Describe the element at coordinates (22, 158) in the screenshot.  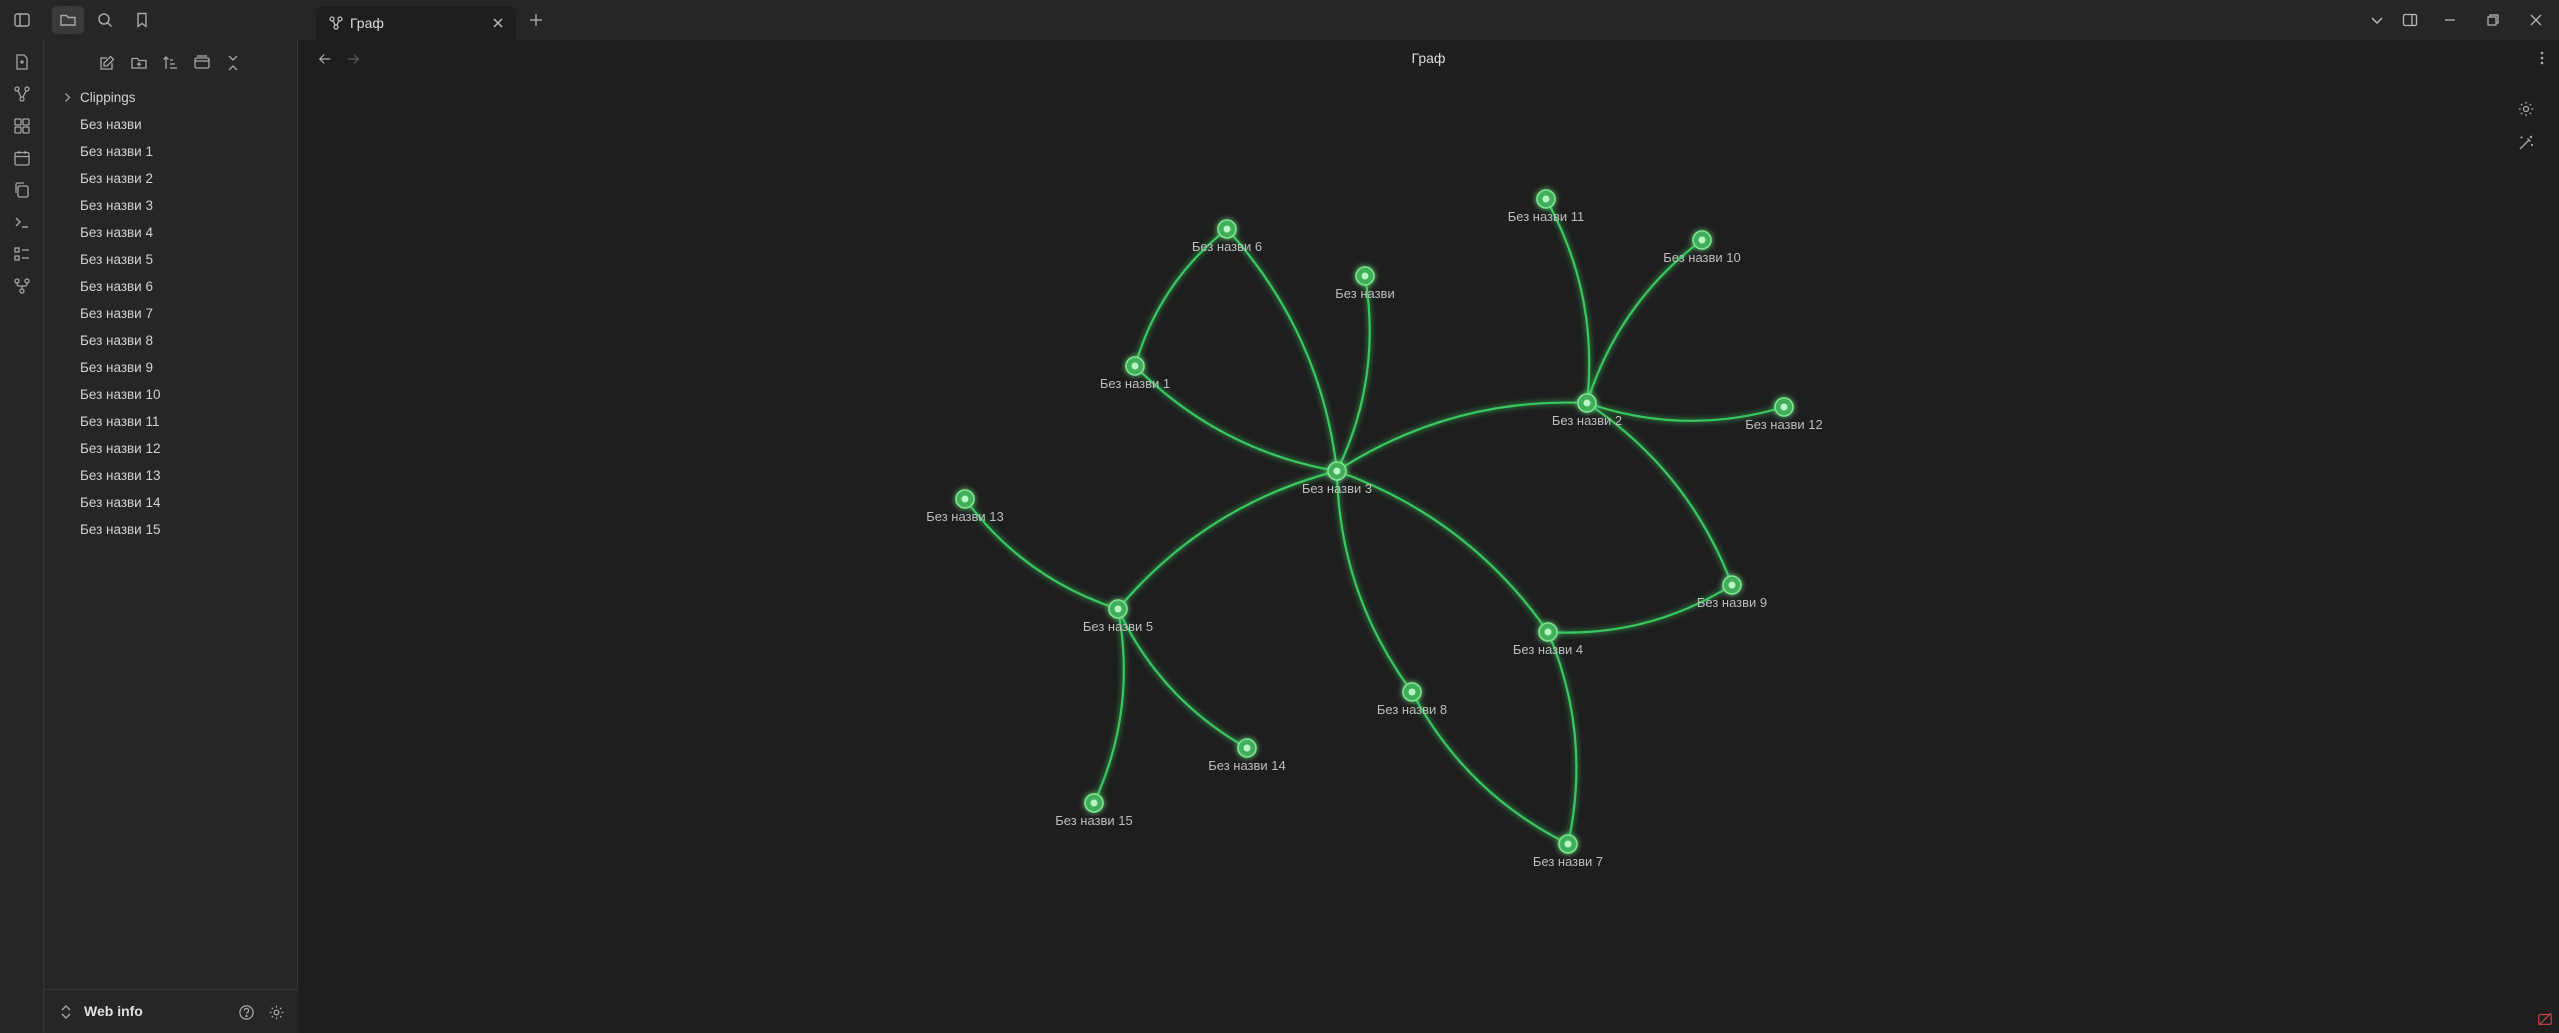
I see `calendar-icon` at that location.